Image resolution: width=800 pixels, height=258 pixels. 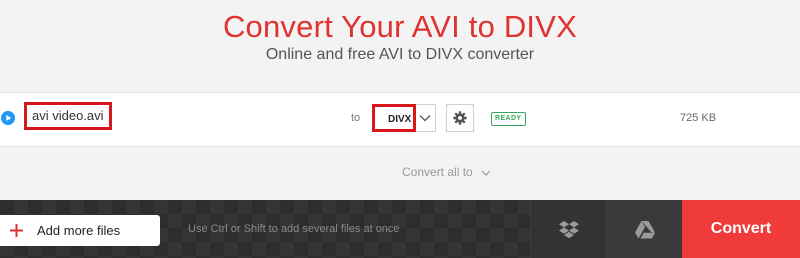 I want to click on settings-button, so click(x=460, y=118).